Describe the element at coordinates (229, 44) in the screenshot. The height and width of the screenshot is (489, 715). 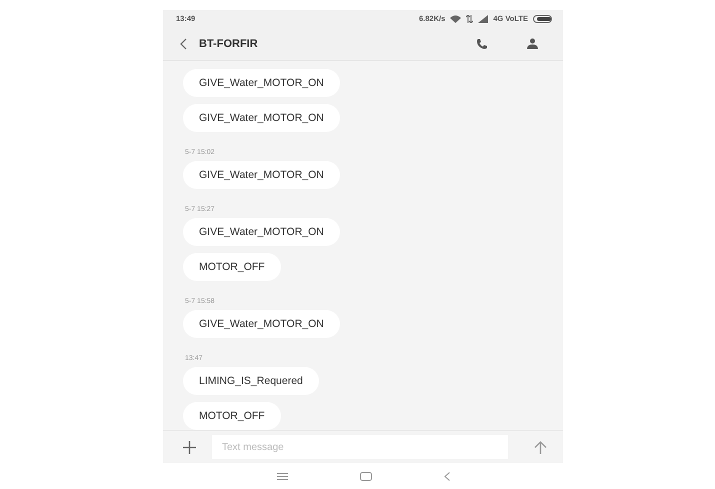
I see `contact-title: BT-FORFIR` at that location.